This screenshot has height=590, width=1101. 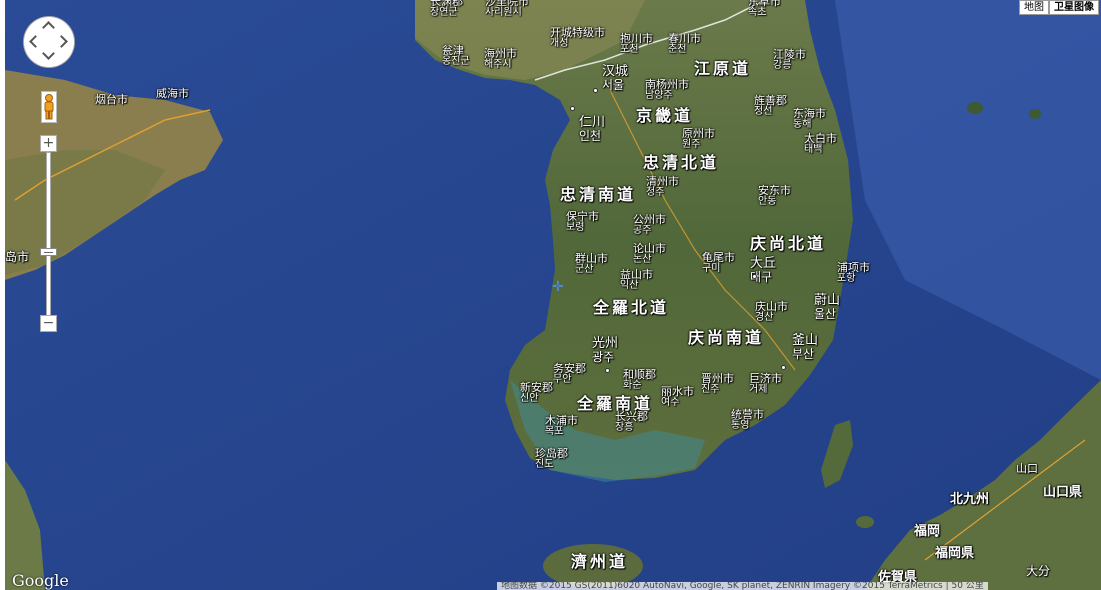 I want to click on province-label: 庆尚北道, so click(x=788, y=243).